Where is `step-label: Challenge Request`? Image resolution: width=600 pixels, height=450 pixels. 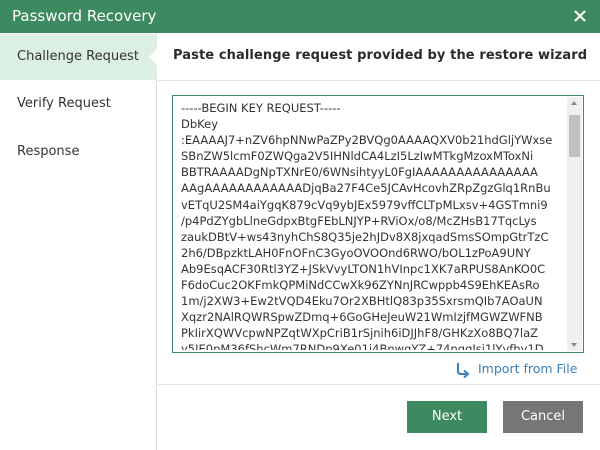 step-label: Challenge Request is located at coordinates (78, 56).